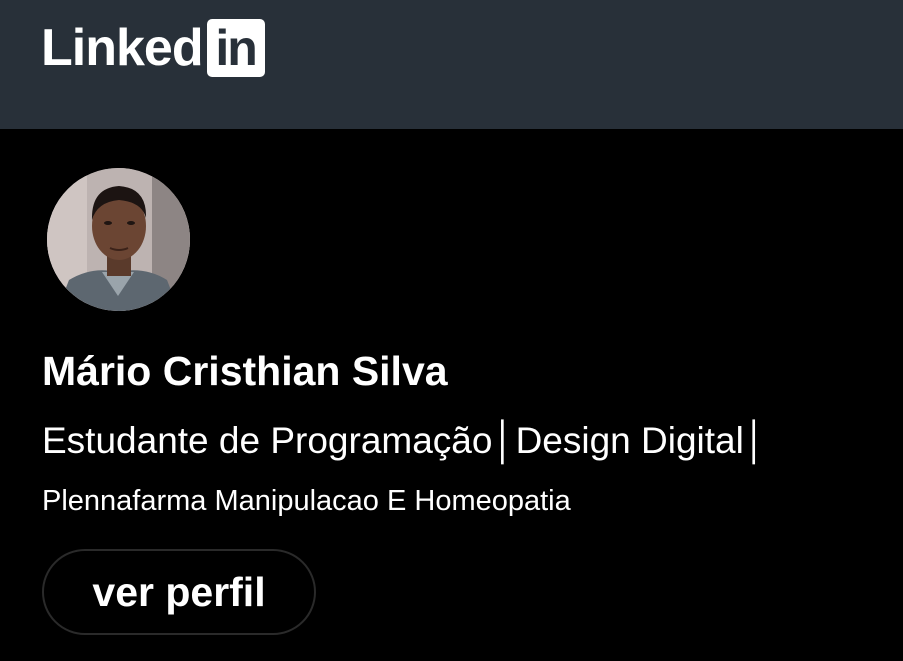  I want to click on profile-company: Plennafarma Manipulacao E Homeopatia, so click(306, 501).